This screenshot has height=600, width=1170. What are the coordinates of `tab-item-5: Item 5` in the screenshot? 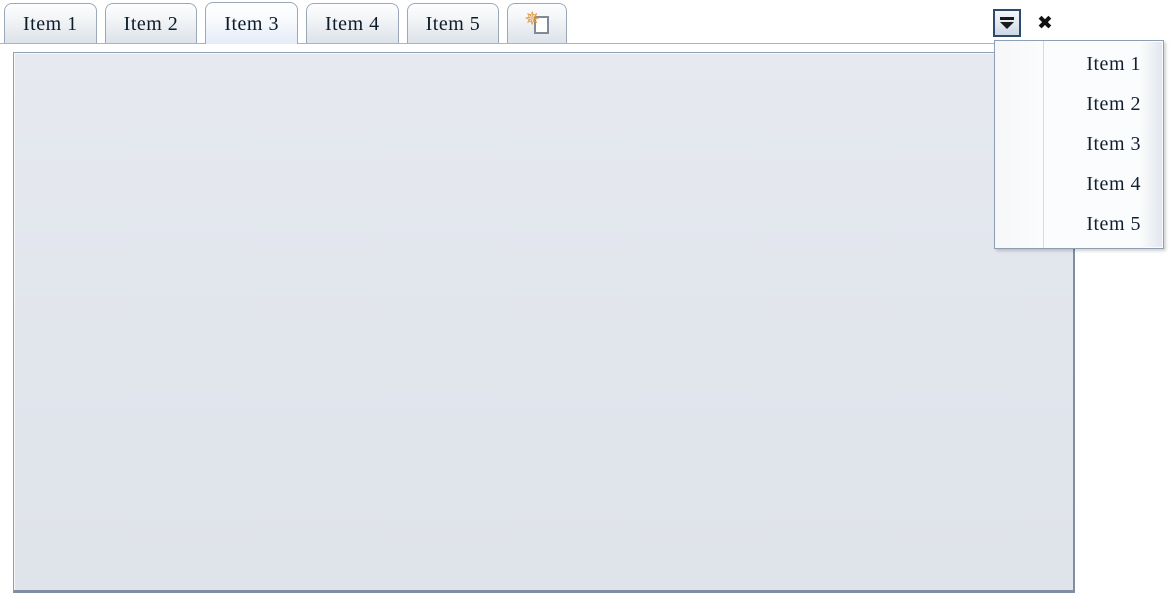 It's located at (453, 23).